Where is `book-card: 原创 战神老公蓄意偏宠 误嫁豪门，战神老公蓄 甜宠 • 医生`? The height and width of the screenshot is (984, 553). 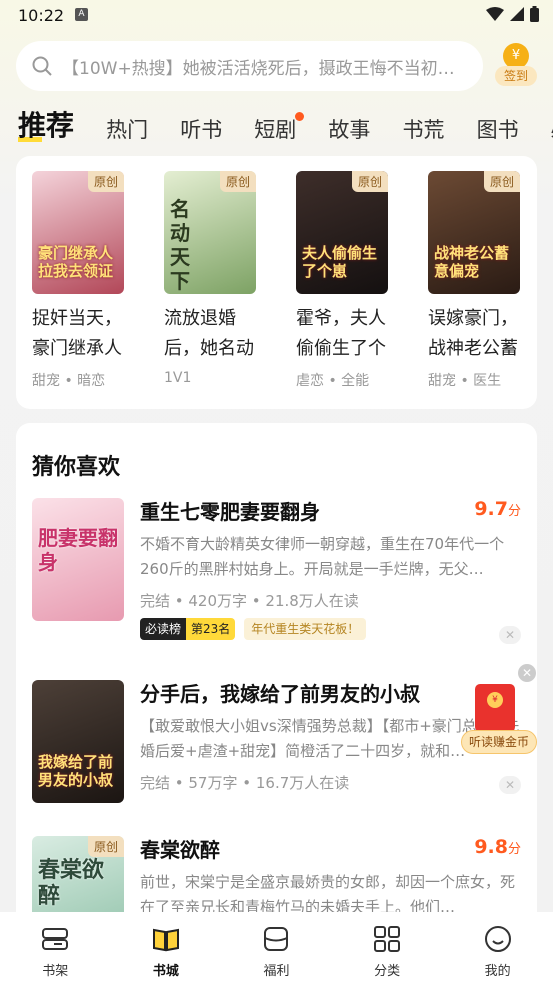
book-card: 原创 战神老公蓄意偏宠 误嫁豪门，战神老公蓄 甜宠 • 医生 is located at coordinates (474, 280).